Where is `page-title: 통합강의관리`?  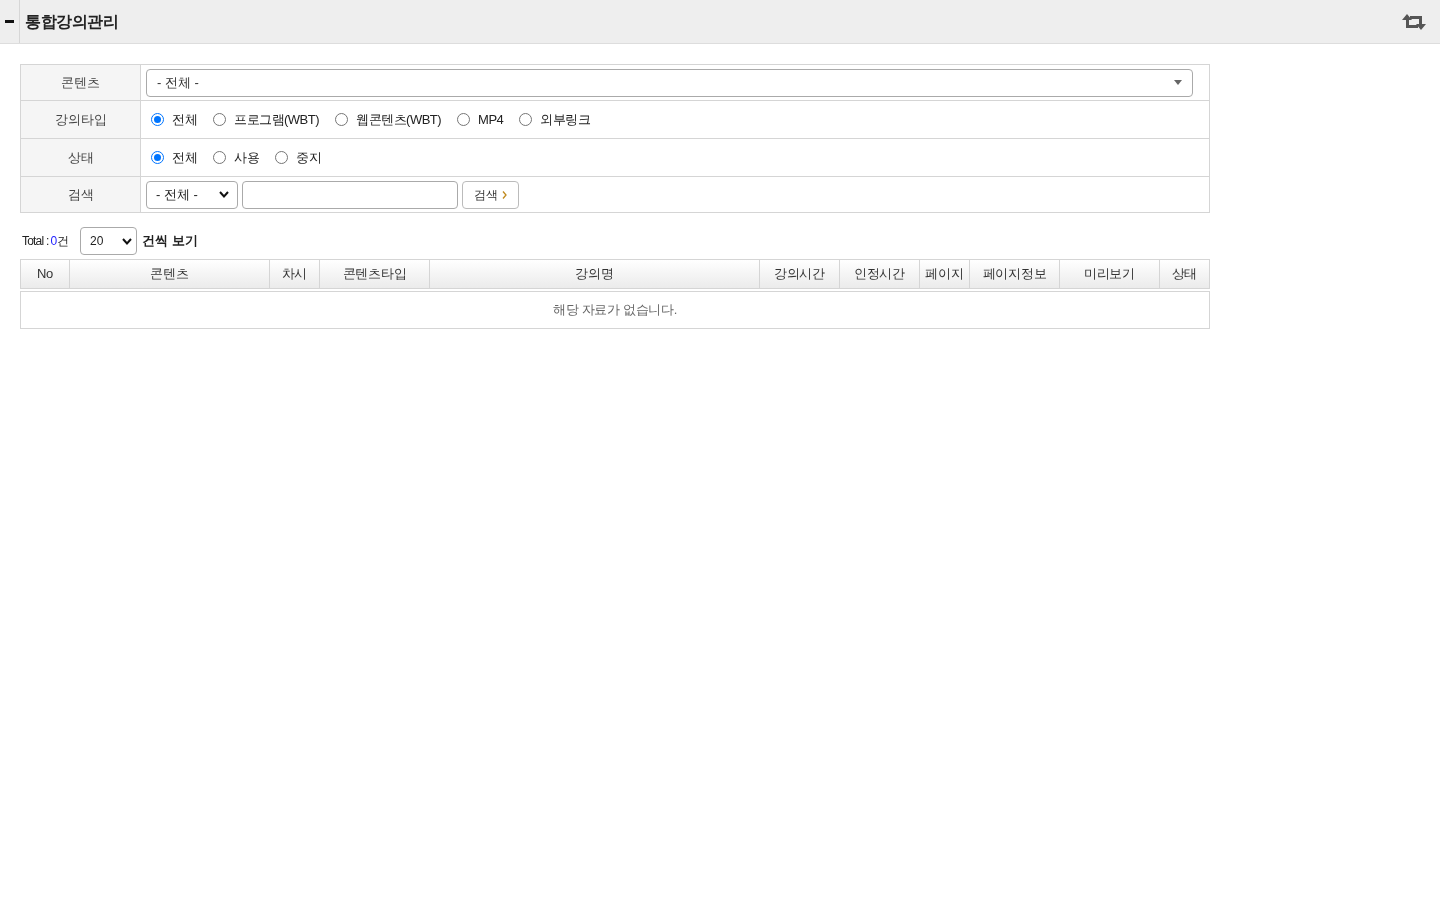 page-title: 통합강의관리 is located at coordinates (71, 21).